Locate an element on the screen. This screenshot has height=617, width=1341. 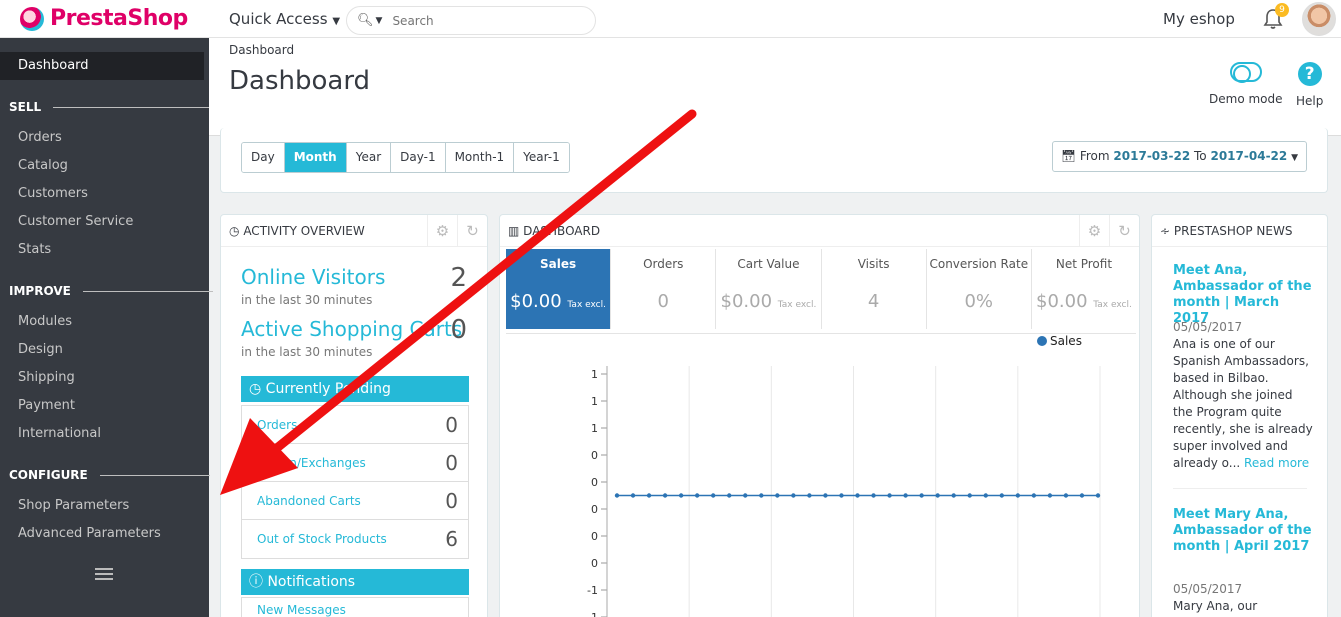
kpi-sales: Sales $0.00 Tax excl. is located at coordinates (559, 289).